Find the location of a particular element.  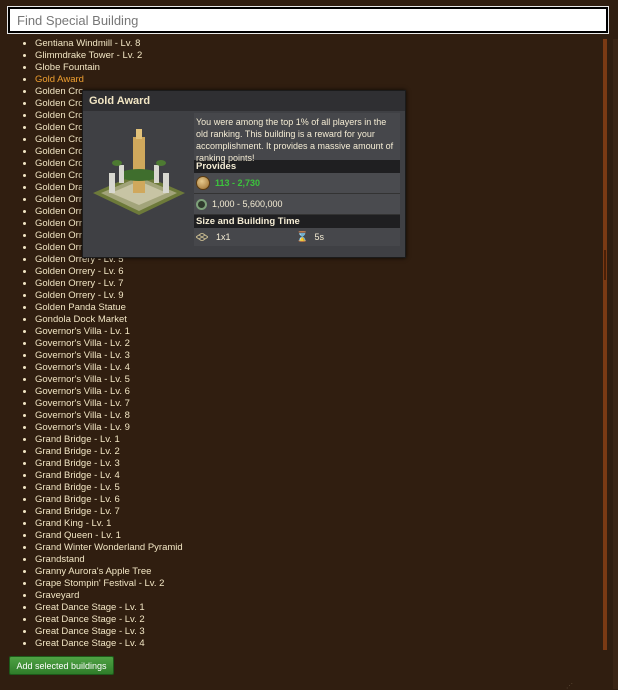

build-time-value: 5s is located at coordinates (319, 237).